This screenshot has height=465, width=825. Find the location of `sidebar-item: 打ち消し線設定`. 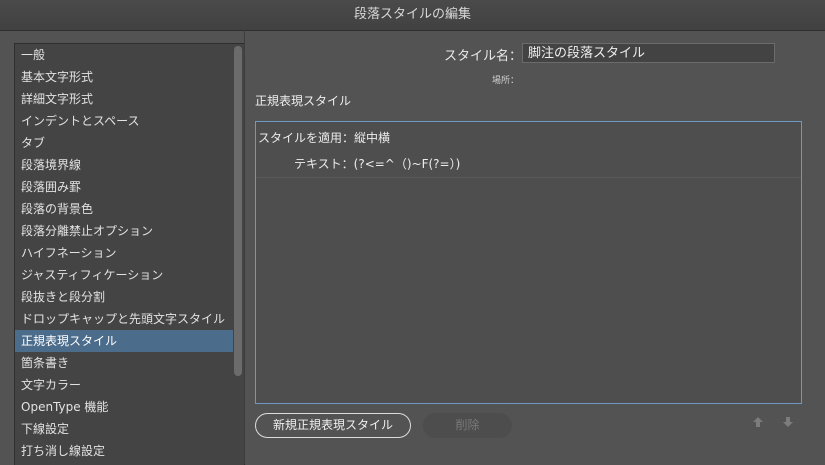

sidebar-item: 打ち消し線設定 is located at coordinates (124, 451).